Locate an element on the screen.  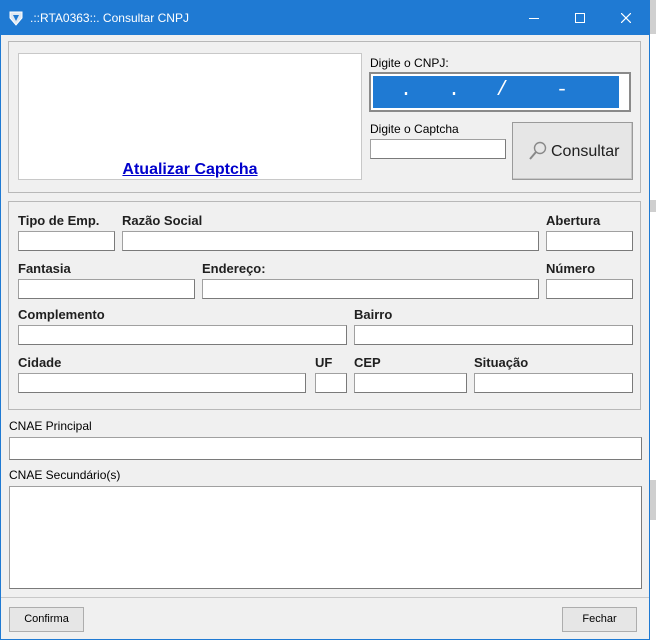
razao-social-label: Razão Social is located at coordinates (162, 220).